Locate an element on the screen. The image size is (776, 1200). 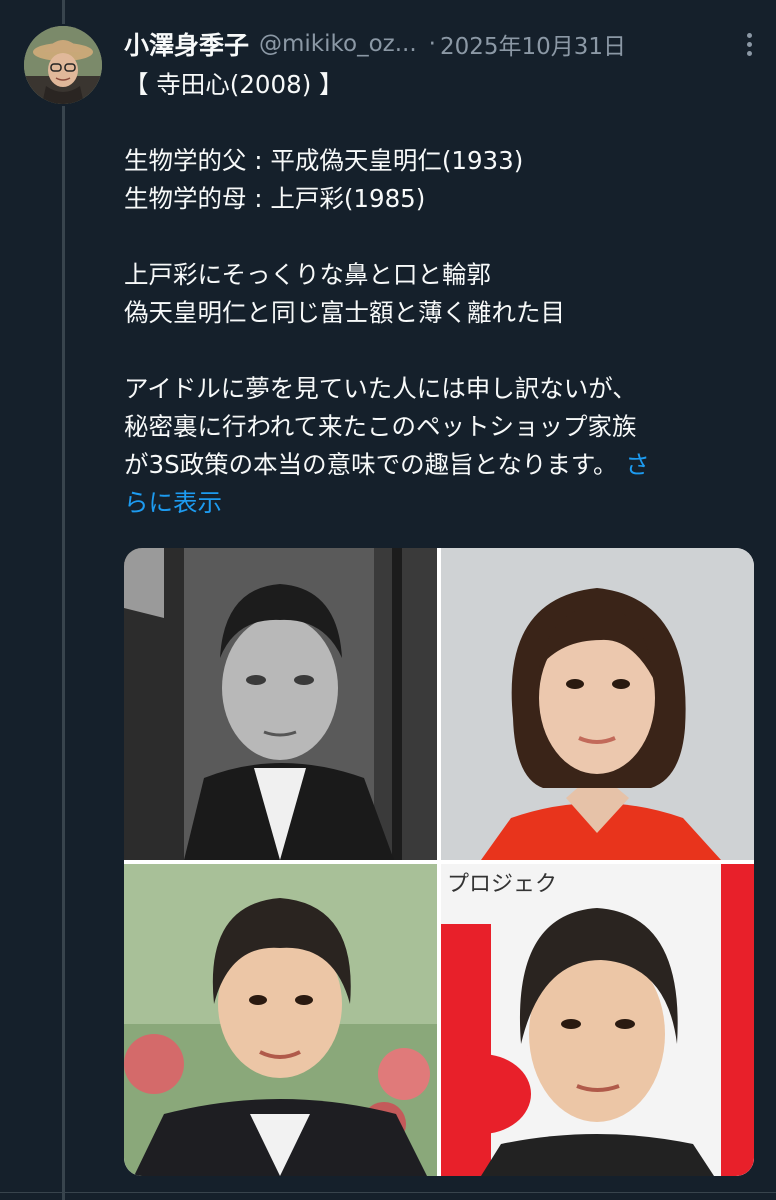
show-more-link: さ is located at coordinates (637, 464).